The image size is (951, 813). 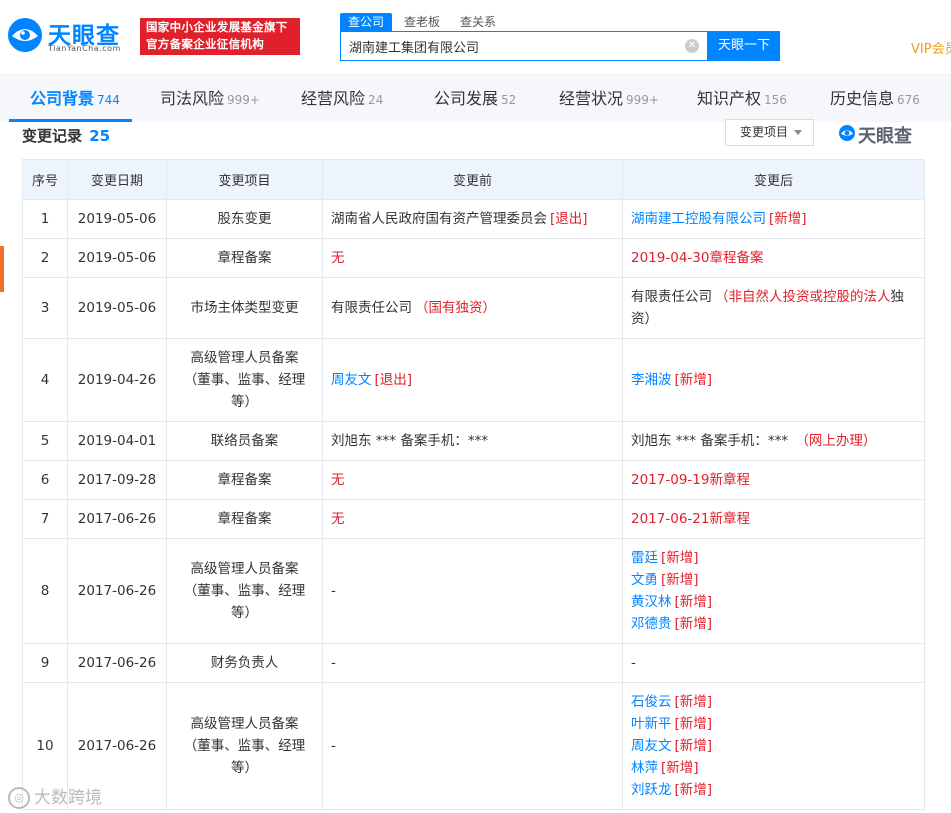 I want to click on entry-line: 无, so click(x=472, y=258).